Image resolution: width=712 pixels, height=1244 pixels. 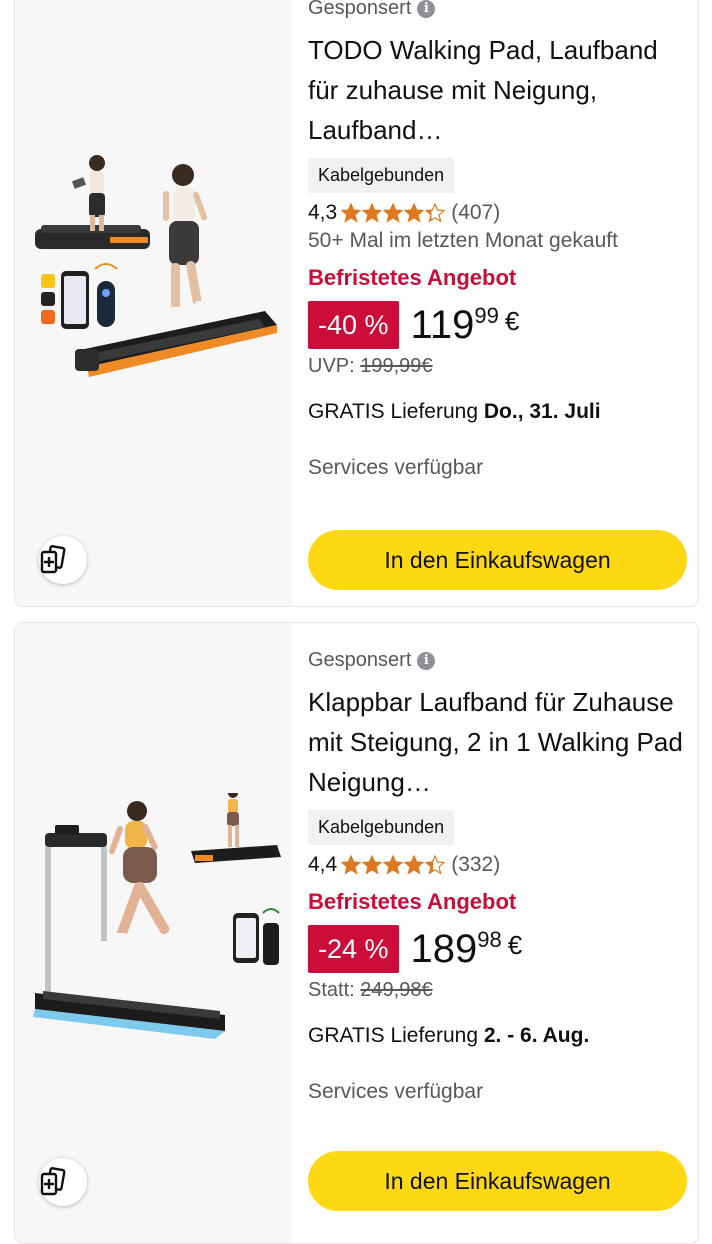 I want to click on delivery-date: Do., 31. Juli, so click(x=542, y=411).